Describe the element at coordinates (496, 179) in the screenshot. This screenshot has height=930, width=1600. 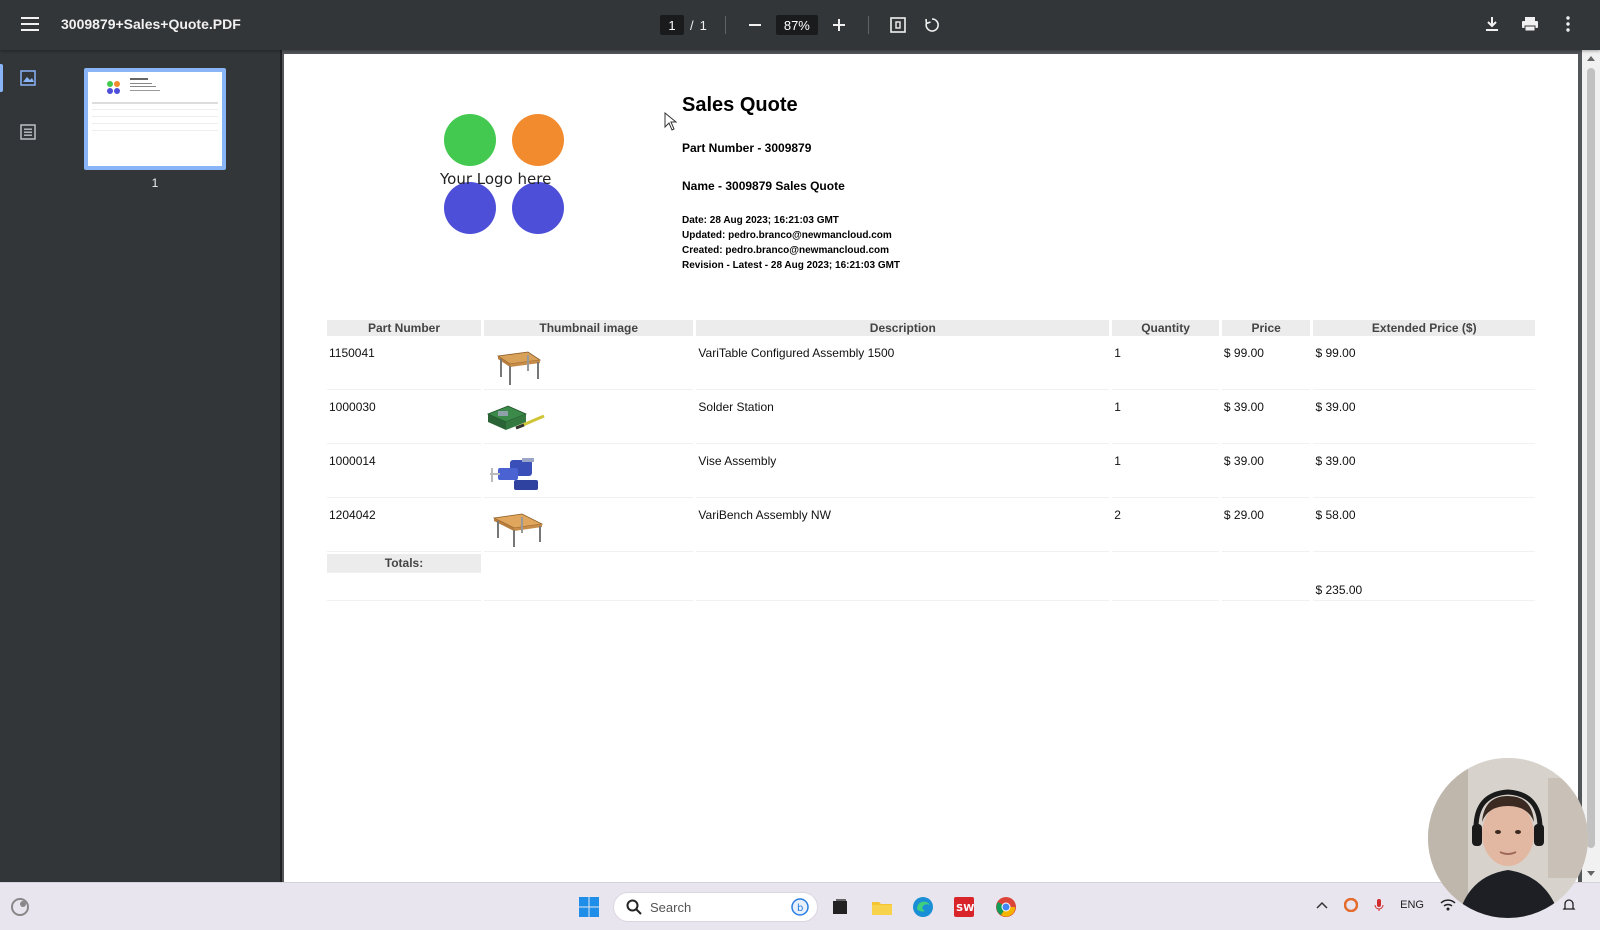
I see `logo-text: Your Logo here` at that location.